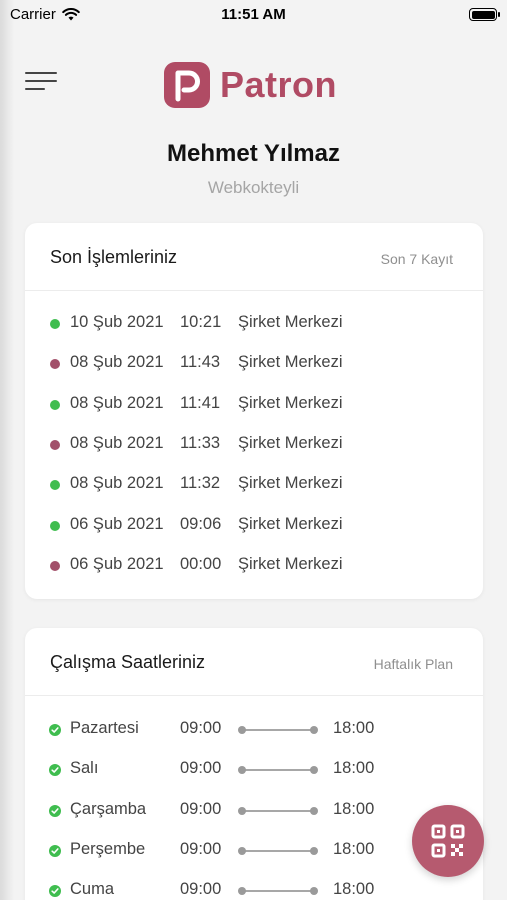 Image resolution: width=507 pixels, height=900 pixels. I want to click on qr-code-icon, so click(448, 841).